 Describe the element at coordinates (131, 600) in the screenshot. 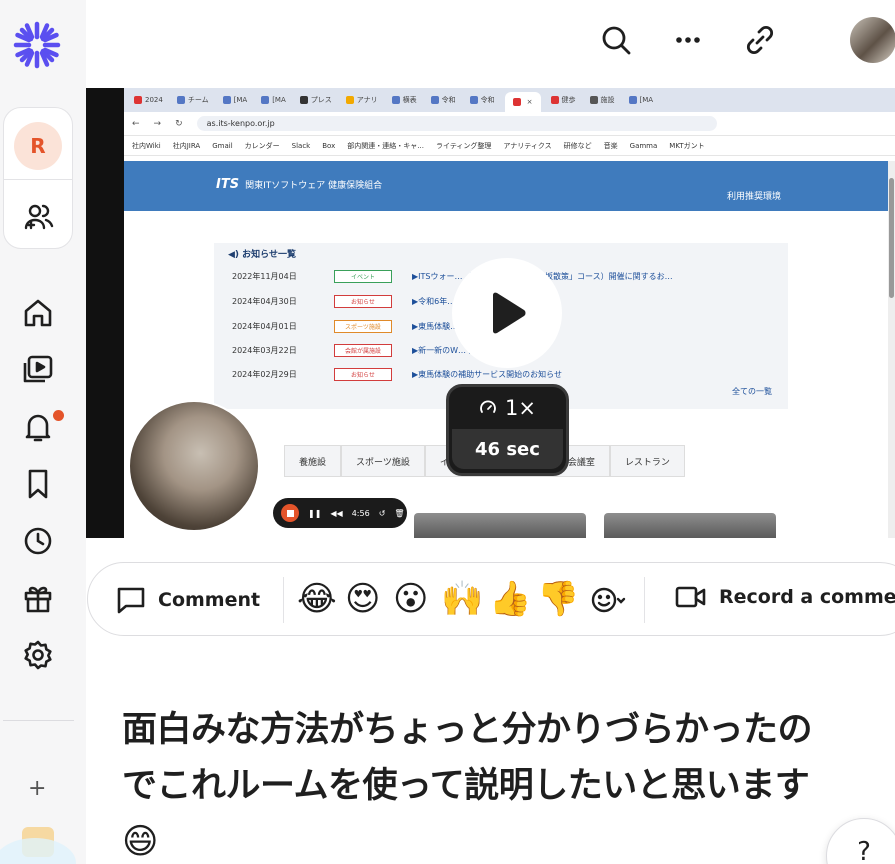

I see `comment-icon` at that location.